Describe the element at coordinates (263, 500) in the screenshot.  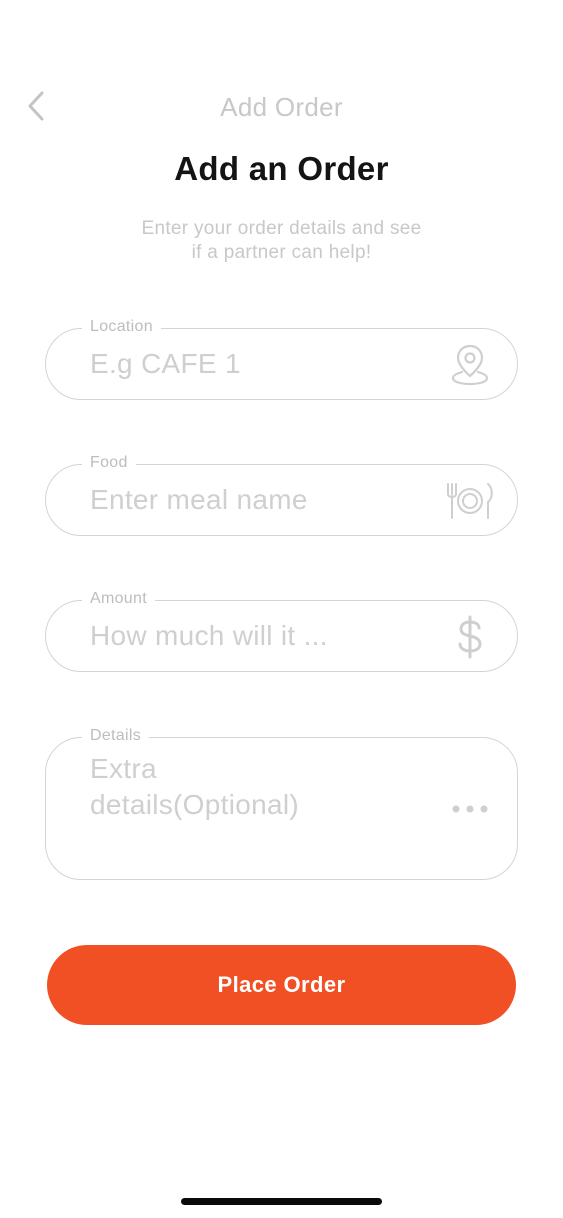
I see `food-input` at that location.